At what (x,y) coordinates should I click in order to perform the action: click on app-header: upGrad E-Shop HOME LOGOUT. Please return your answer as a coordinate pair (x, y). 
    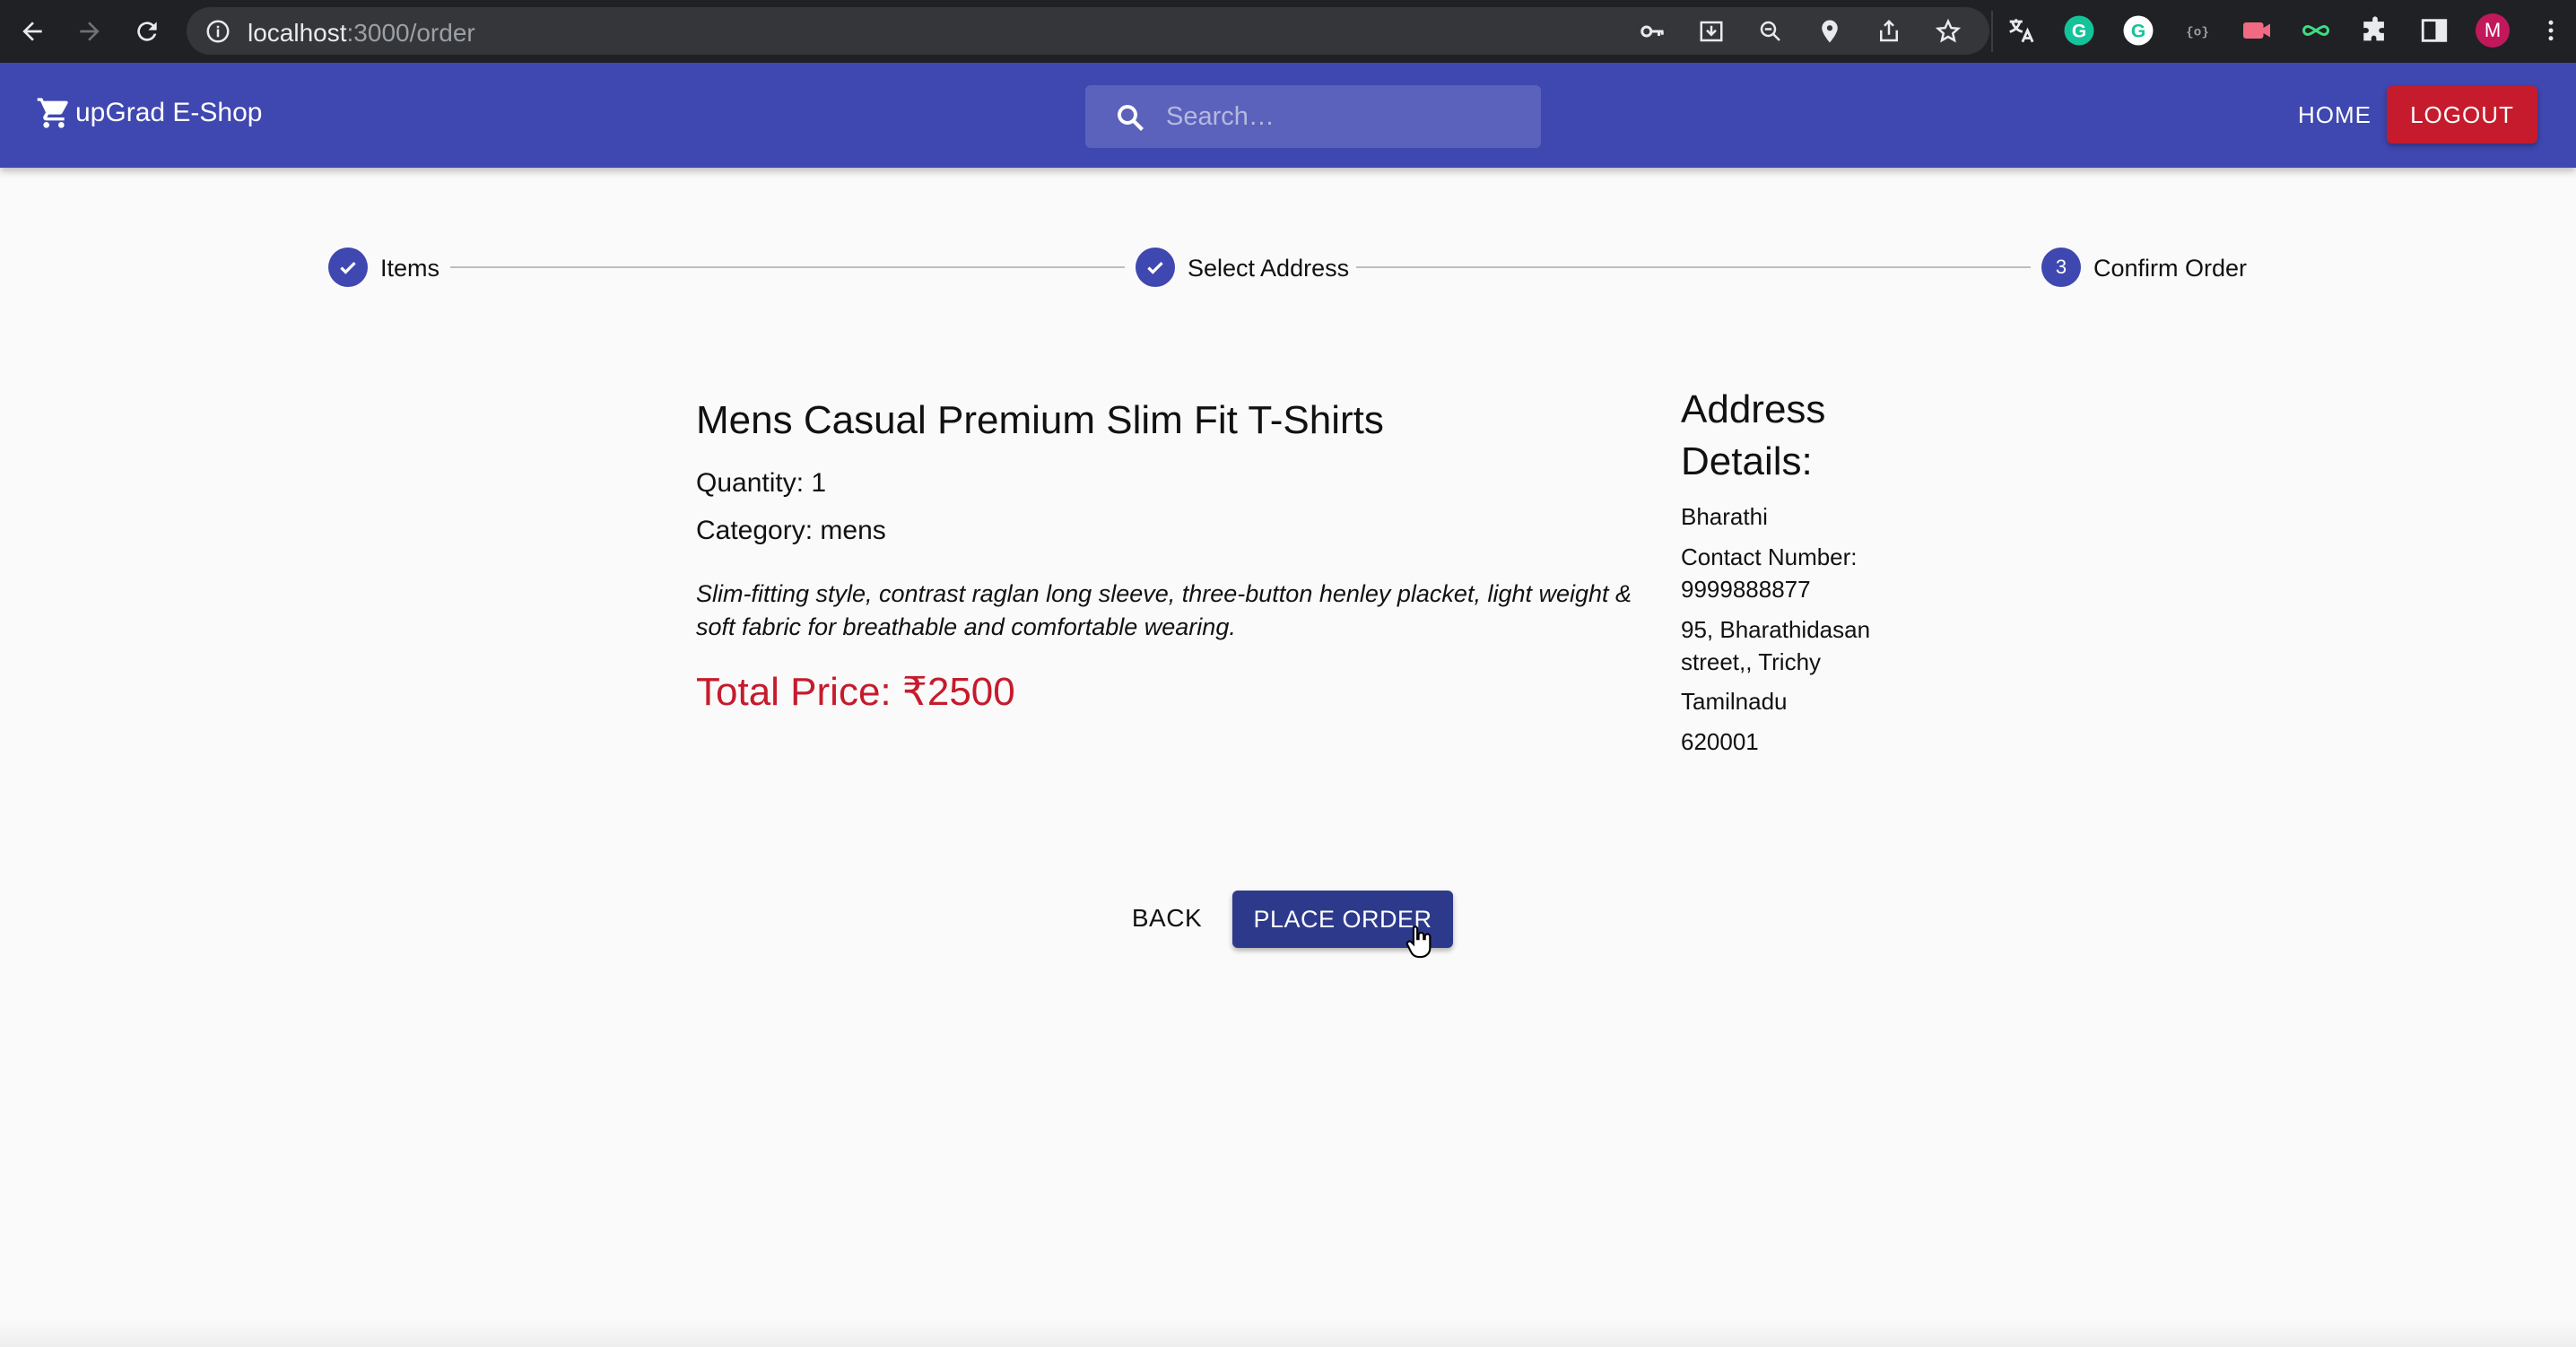
    Looking at the image, I should click on (1288, 115).